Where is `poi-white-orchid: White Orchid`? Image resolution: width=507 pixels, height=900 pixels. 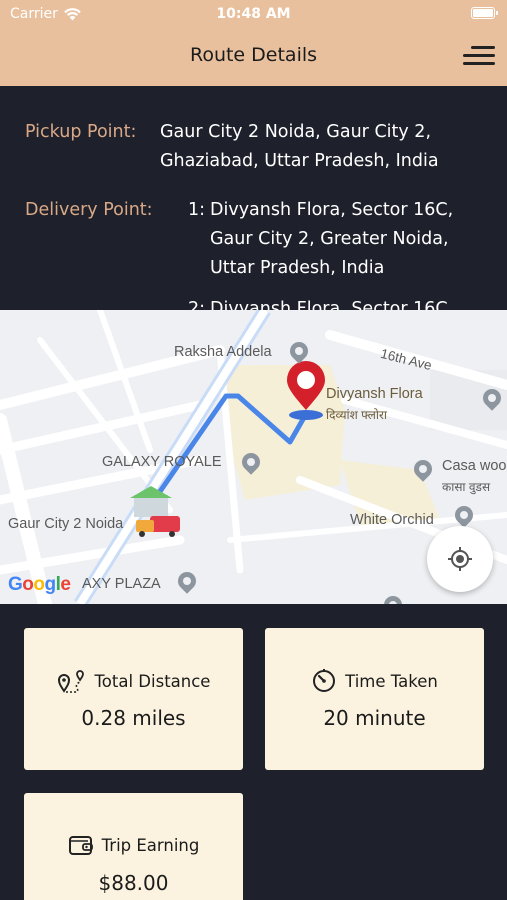 poi-white-orchid: White Orchid is located at coordinates (392, 520).